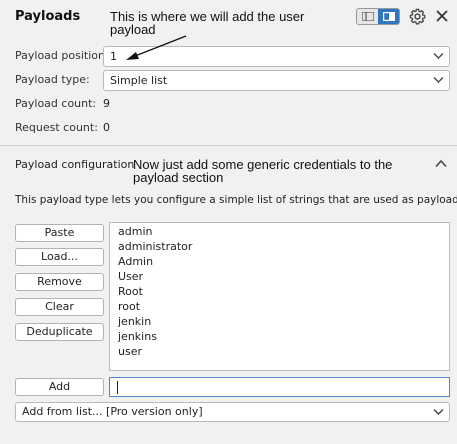 This screenshot has width=457, height=444. Describe the element at coordinates (135, 231) in the screenshot. I see `list-item: admin` at that location.